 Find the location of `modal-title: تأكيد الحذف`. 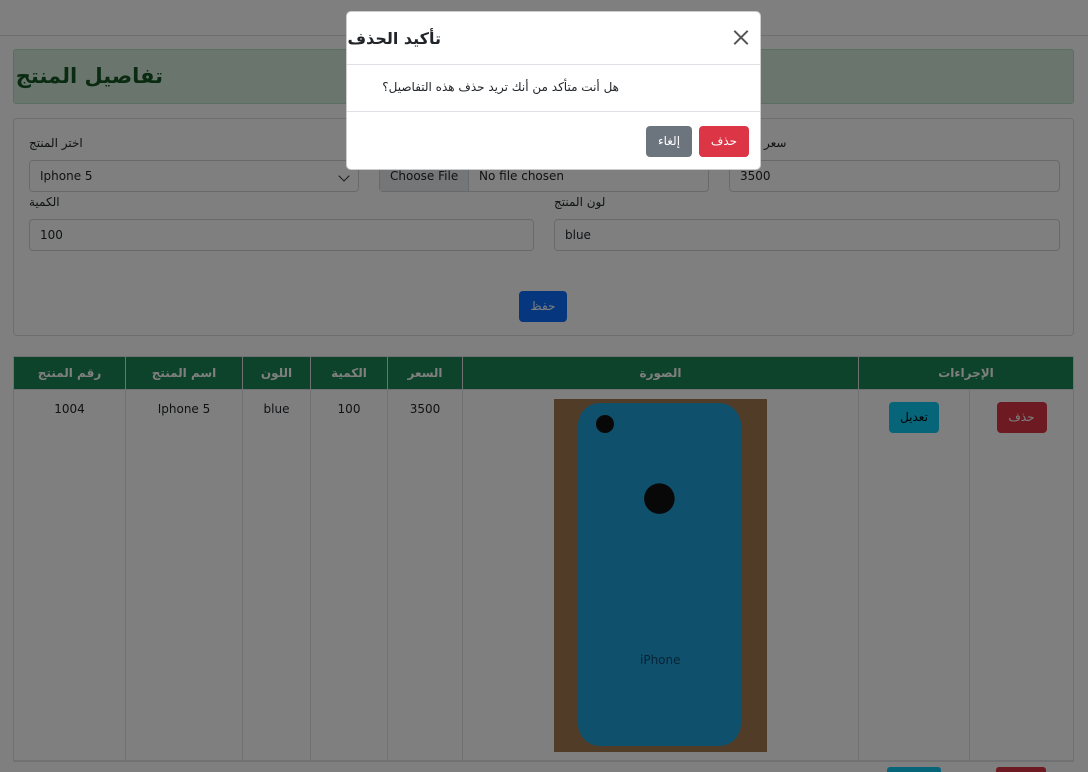

modal-title: تأكيد الحذف is located at coordinates (394, 38).